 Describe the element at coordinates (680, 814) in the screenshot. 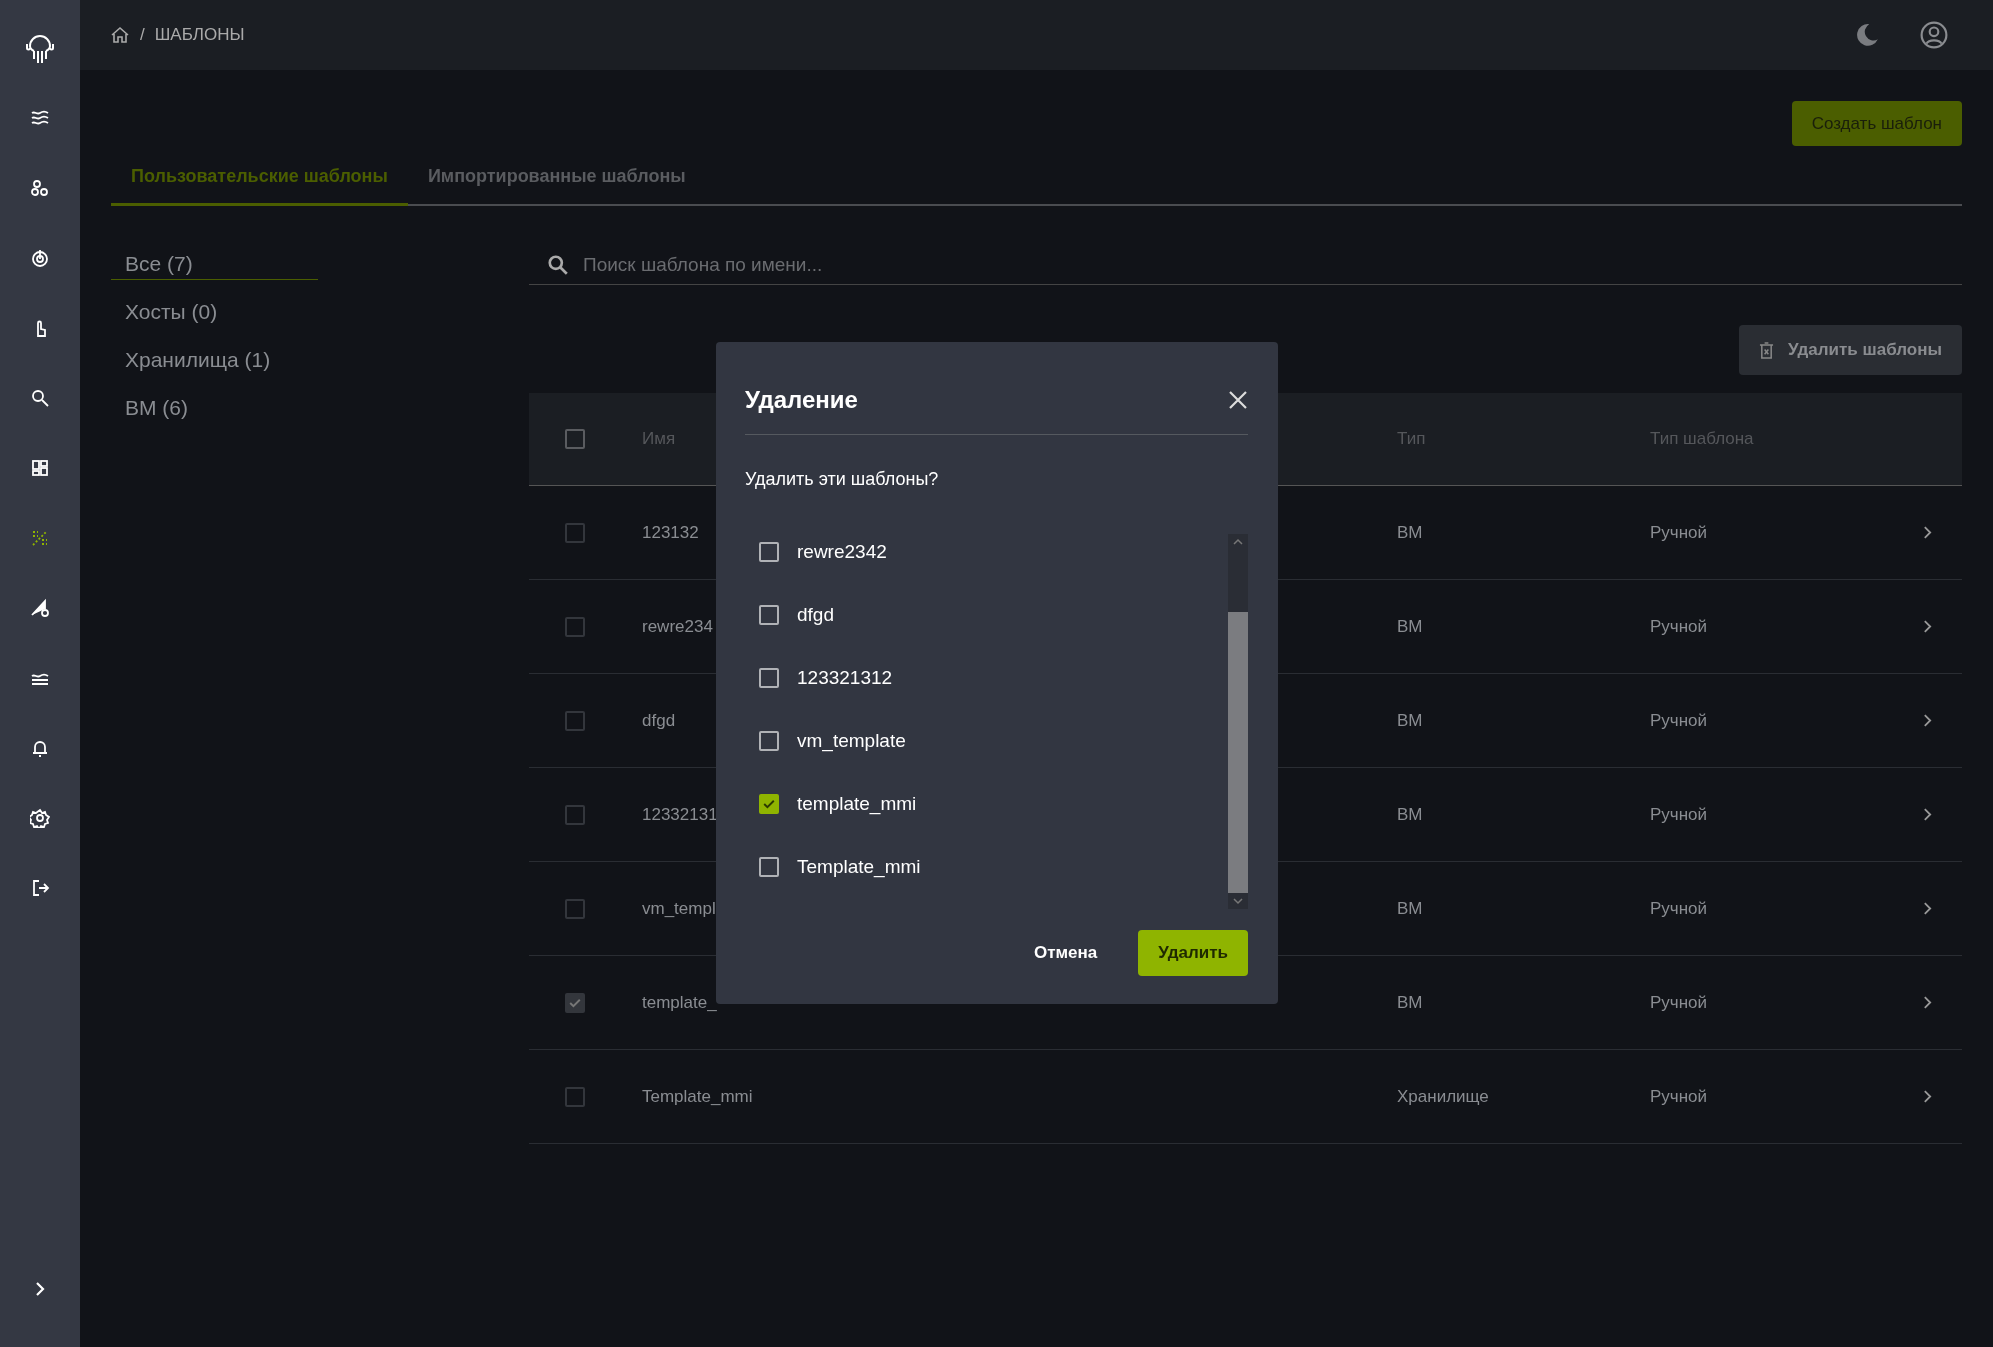

I see `table-cell: 12332131` at that location.